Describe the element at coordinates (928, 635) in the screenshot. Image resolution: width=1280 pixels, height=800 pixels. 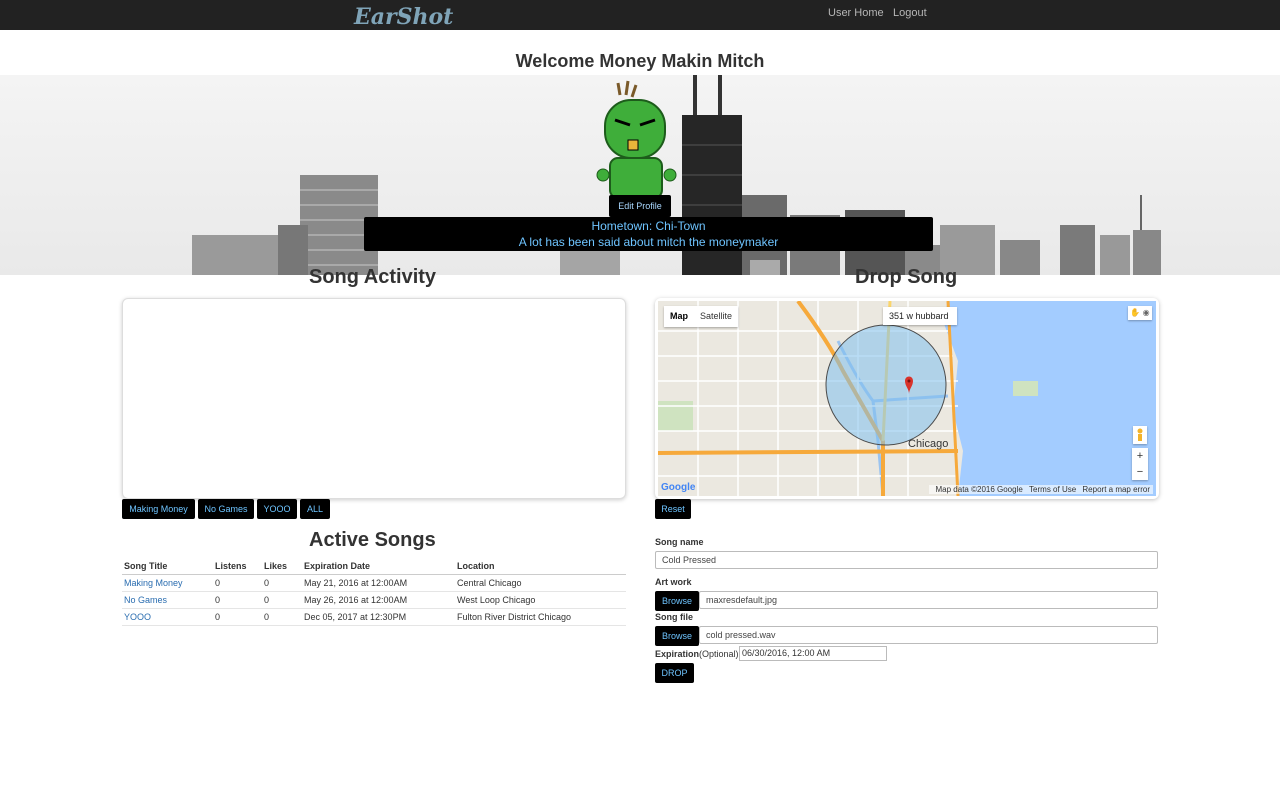
I see `song-file-input: cold pressed.wav` at that location.